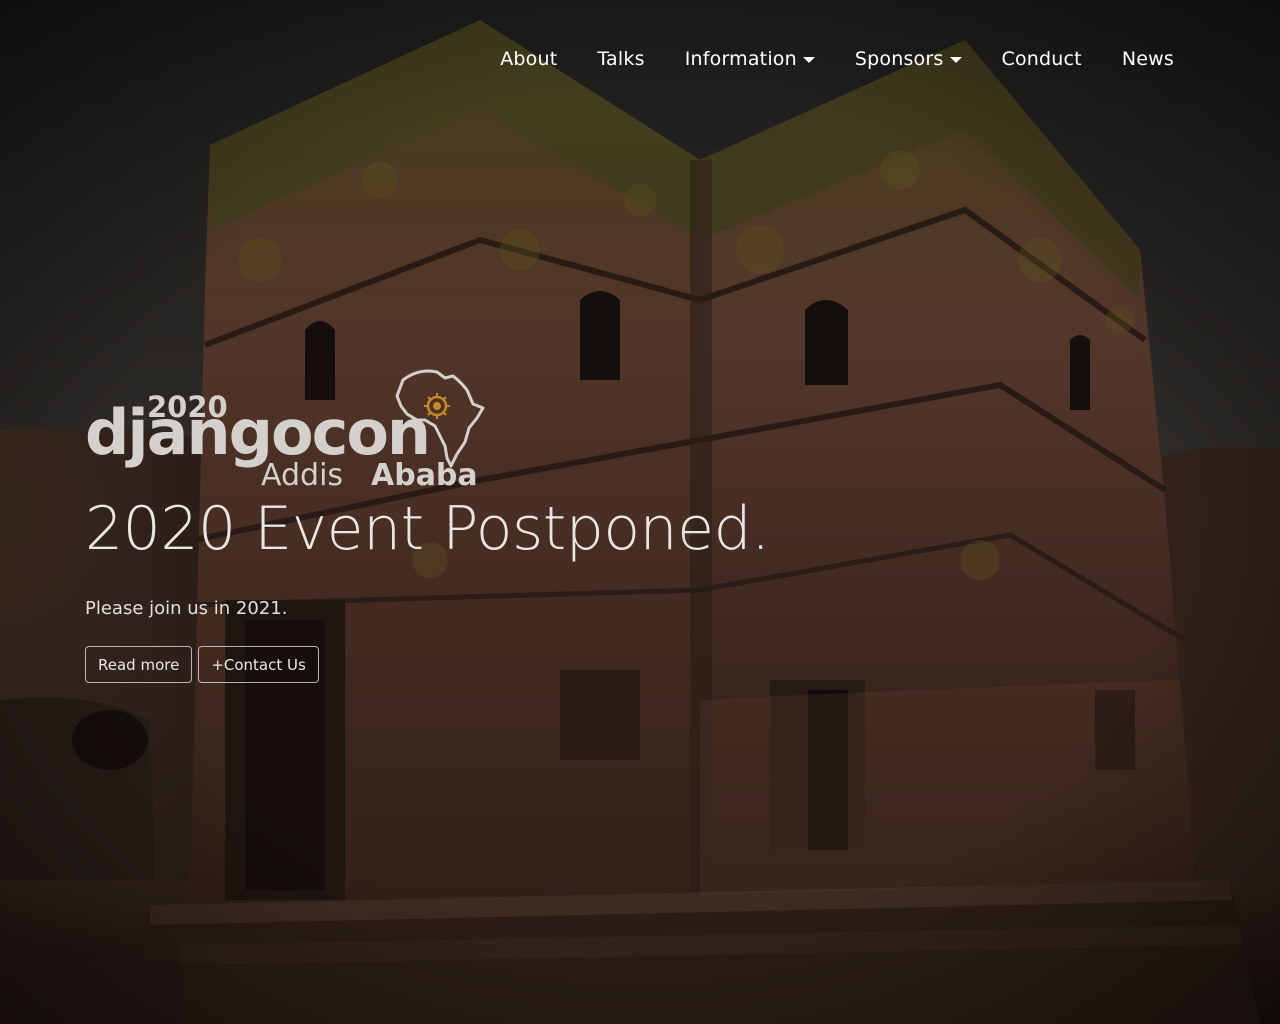 The width and height of the screenshot is (1280, 1024). I want to click on nav-news-label: News, so click(1147, 59).